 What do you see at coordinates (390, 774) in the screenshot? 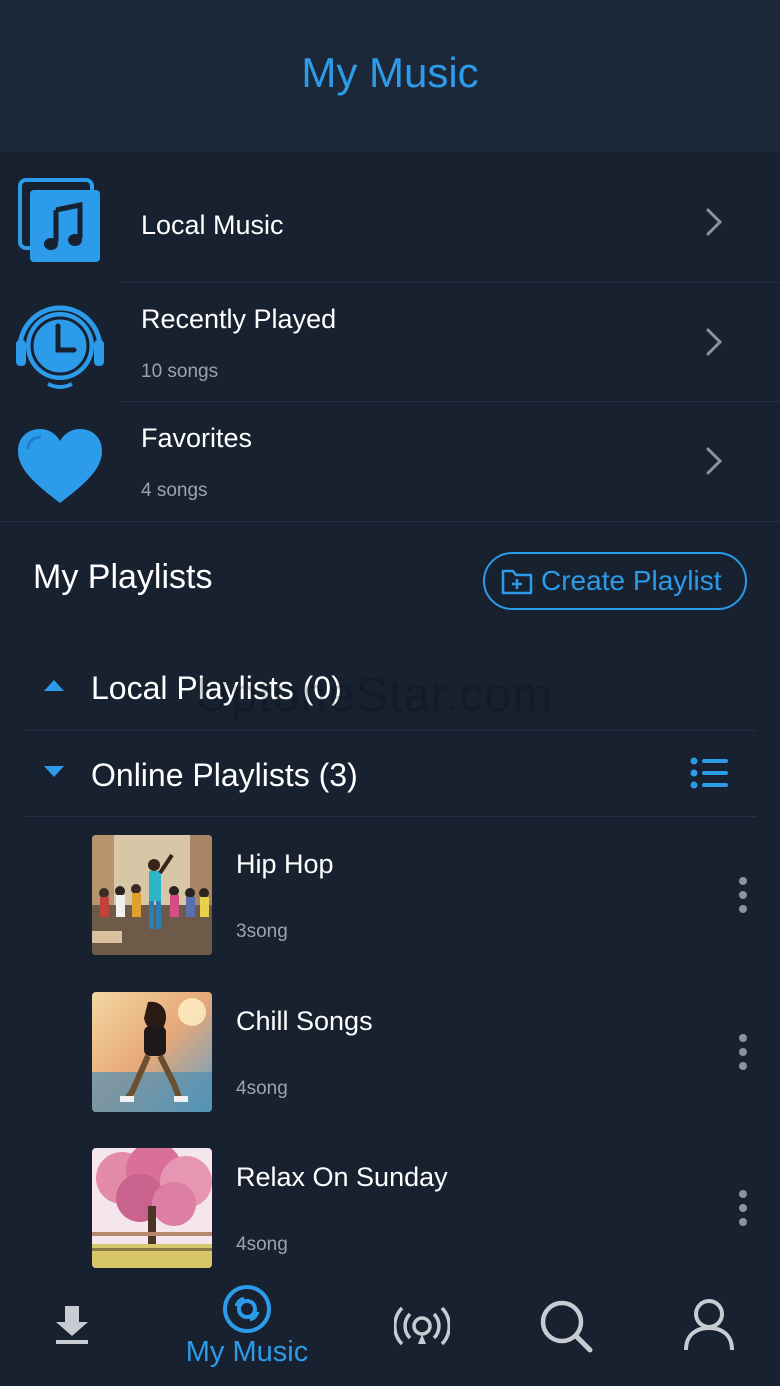
I see `online-playlists-group: Online Playlists (3)` at bounding box center [390, 774].